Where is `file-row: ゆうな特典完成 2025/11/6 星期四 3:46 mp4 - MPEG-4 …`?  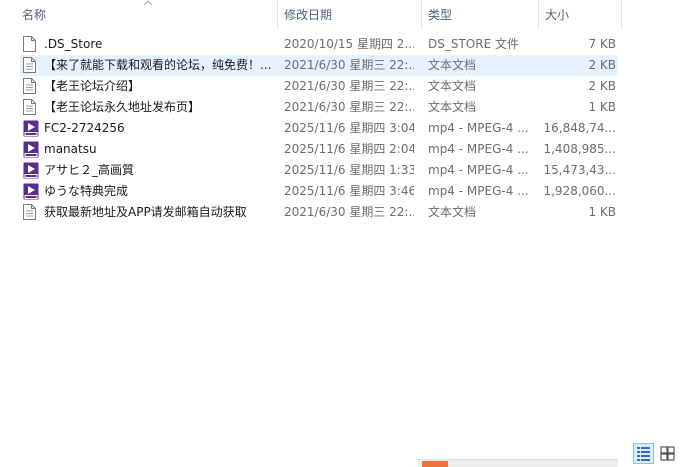 file-row: ゆうな特典完成 2025/11/6 星期四 3:46 mp4 - MPEG-4 … is located at coordinates (319, 191).